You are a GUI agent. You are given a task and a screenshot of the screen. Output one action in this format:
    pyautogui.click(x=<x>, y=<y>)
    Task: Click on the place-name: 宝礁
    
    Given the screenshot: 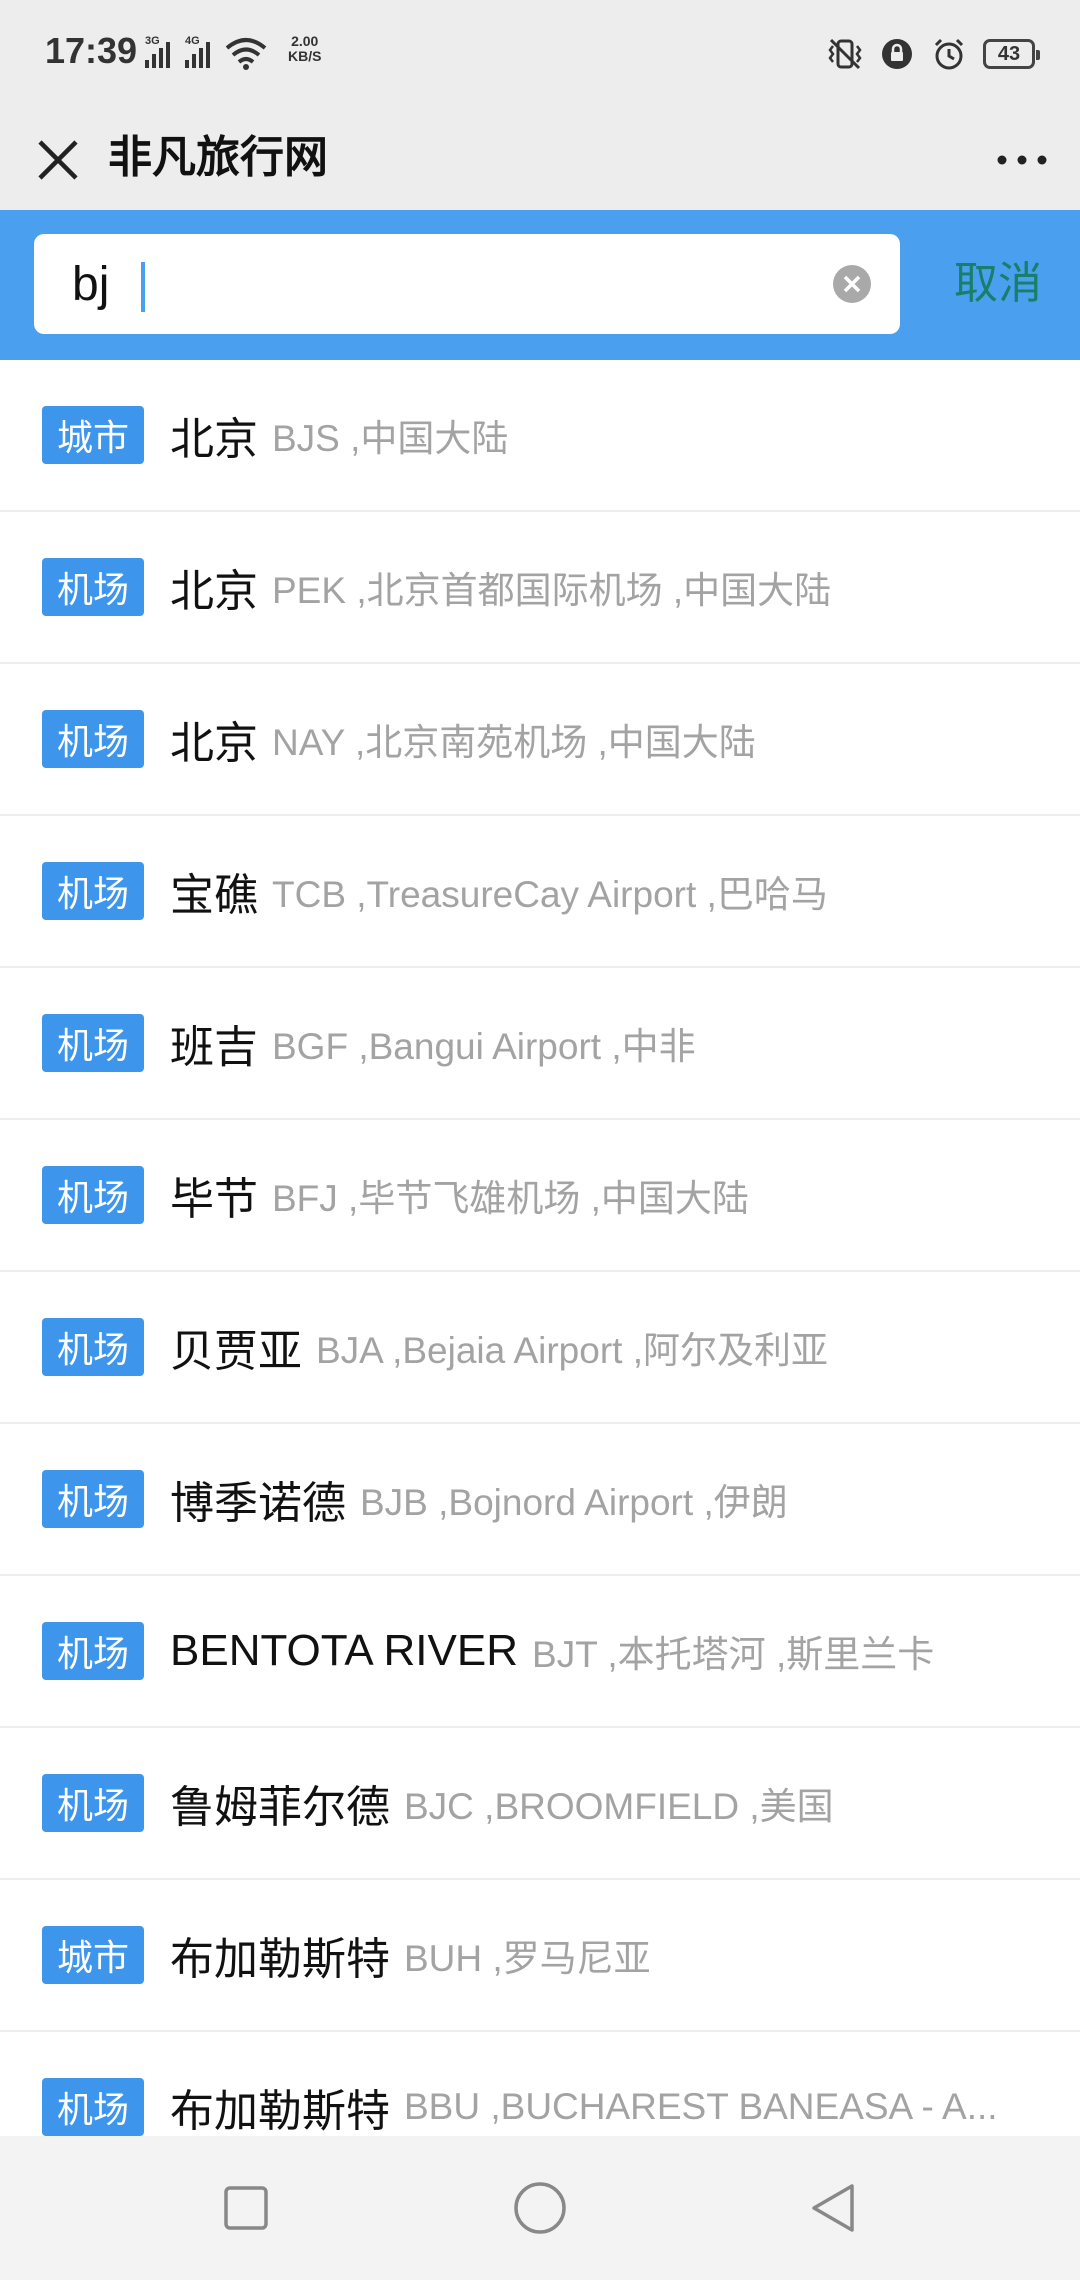 What is the action you would take?
    pyautogui.click(x=214, y=895)
    